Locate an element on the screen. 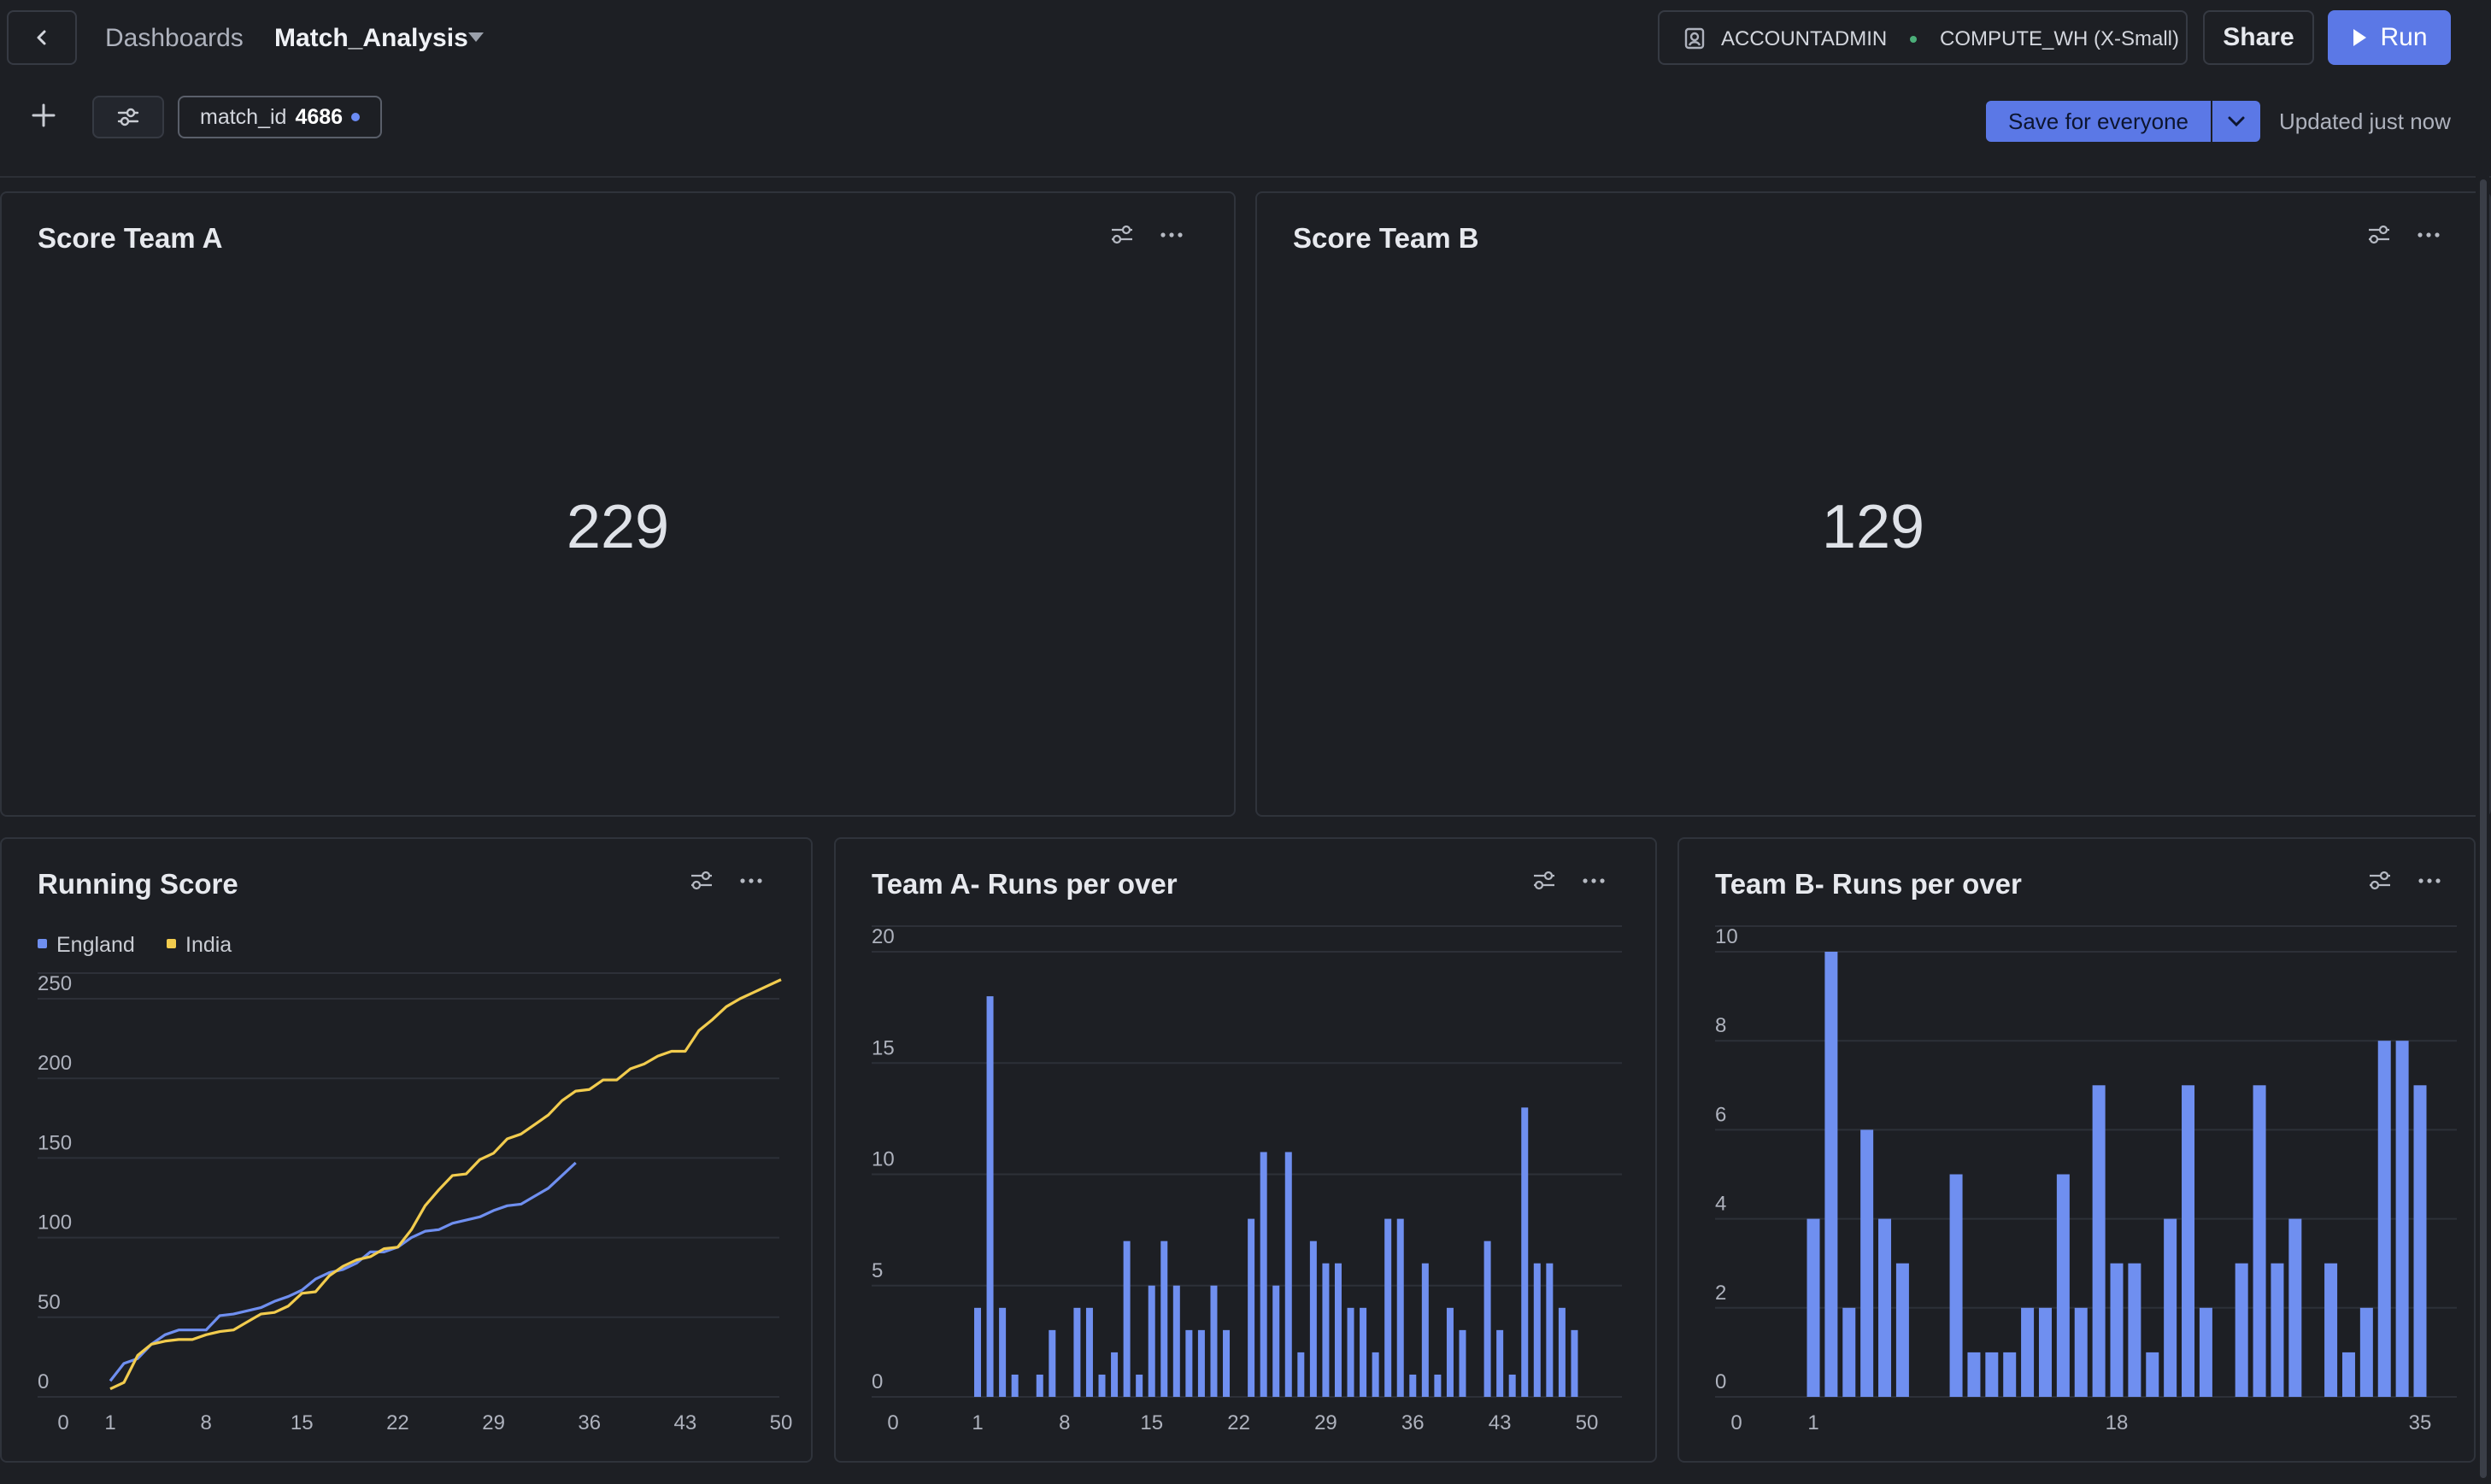 Image resolution: width=2491 pixels, height=1484 pixels. filter-chip-match-id: match_id 4686 is located at coordinates (280, 117).